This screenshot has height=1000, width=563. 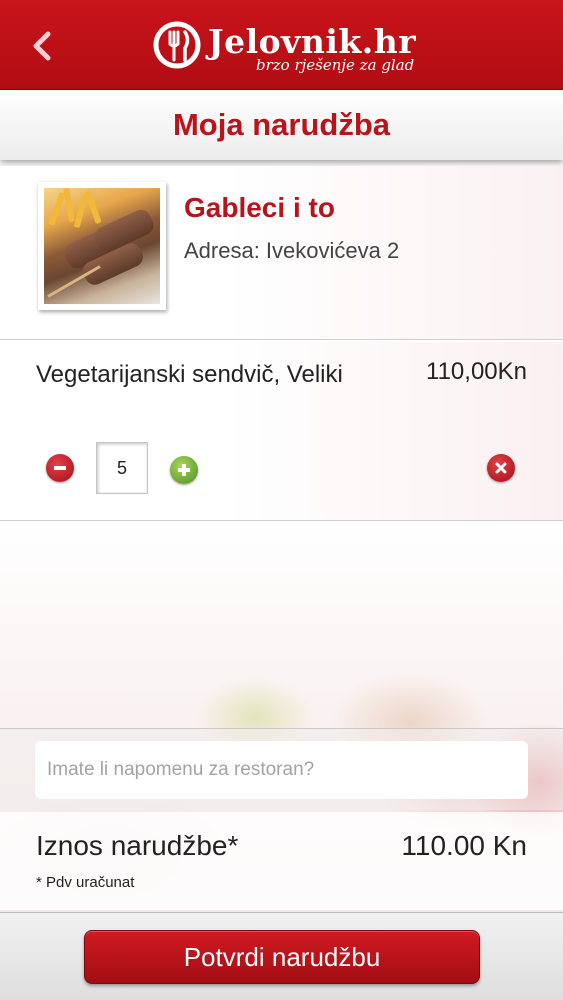 I want to click on remove-item-button, so click(x=501, y=468).